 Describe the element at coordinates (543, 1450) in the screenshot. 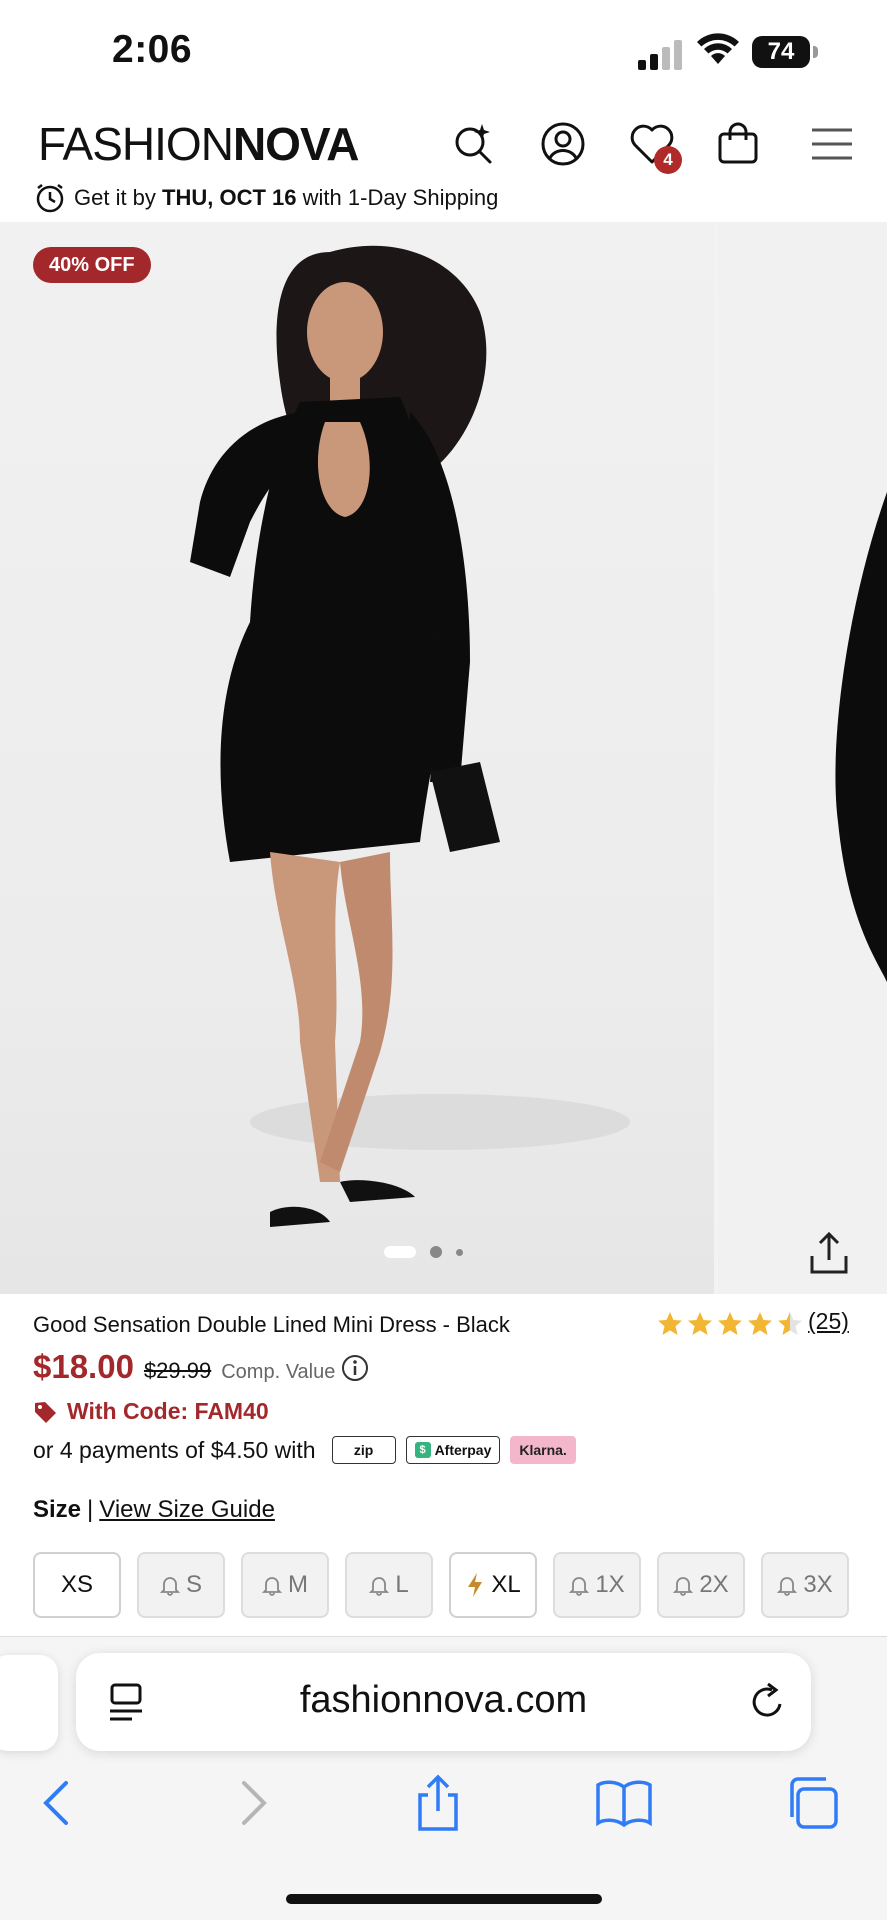

I see `klarna-logo: Klarna.` at that location.